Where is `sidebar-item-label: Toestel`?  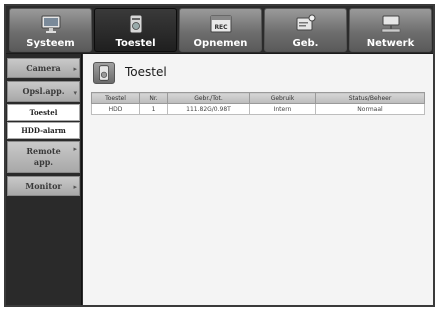 sidebar-item-label: Toestel is located at coordinates (43, 112).